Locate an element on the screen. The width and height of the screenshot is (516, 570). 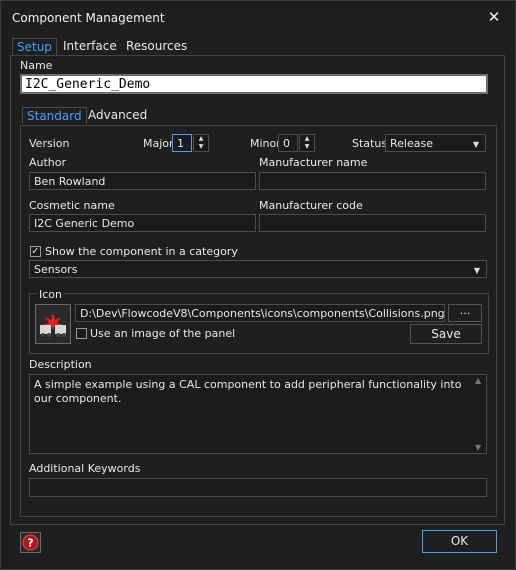
scroll-down-icon: ▼ is located at coordinates (478, 447).